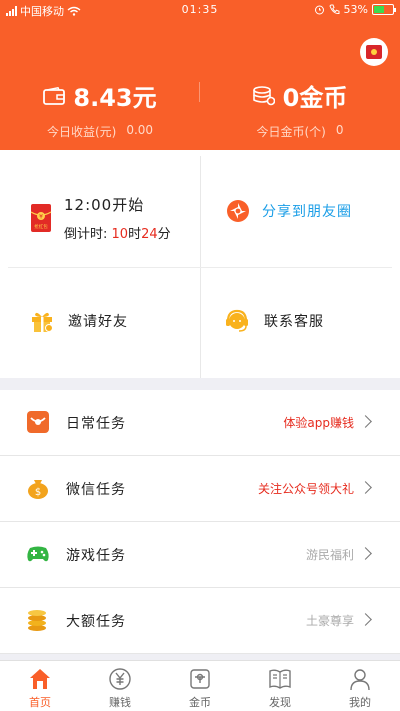  Describe the element at coordinates (41, 226) in the screenshot. I see `red-packet-badge: 抢红包` at that location.